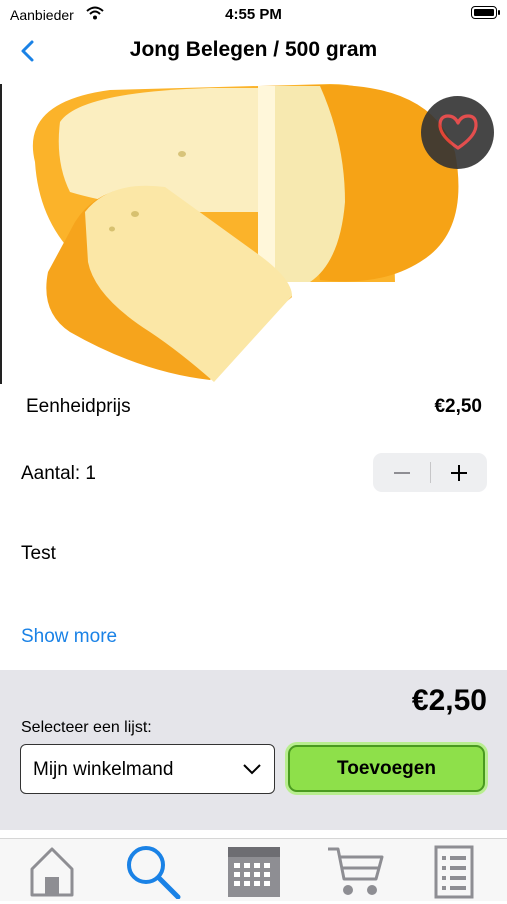  Describe the element at coordinates (252, 769) in the screenshot. I see `chevron-down-icon` at that location.